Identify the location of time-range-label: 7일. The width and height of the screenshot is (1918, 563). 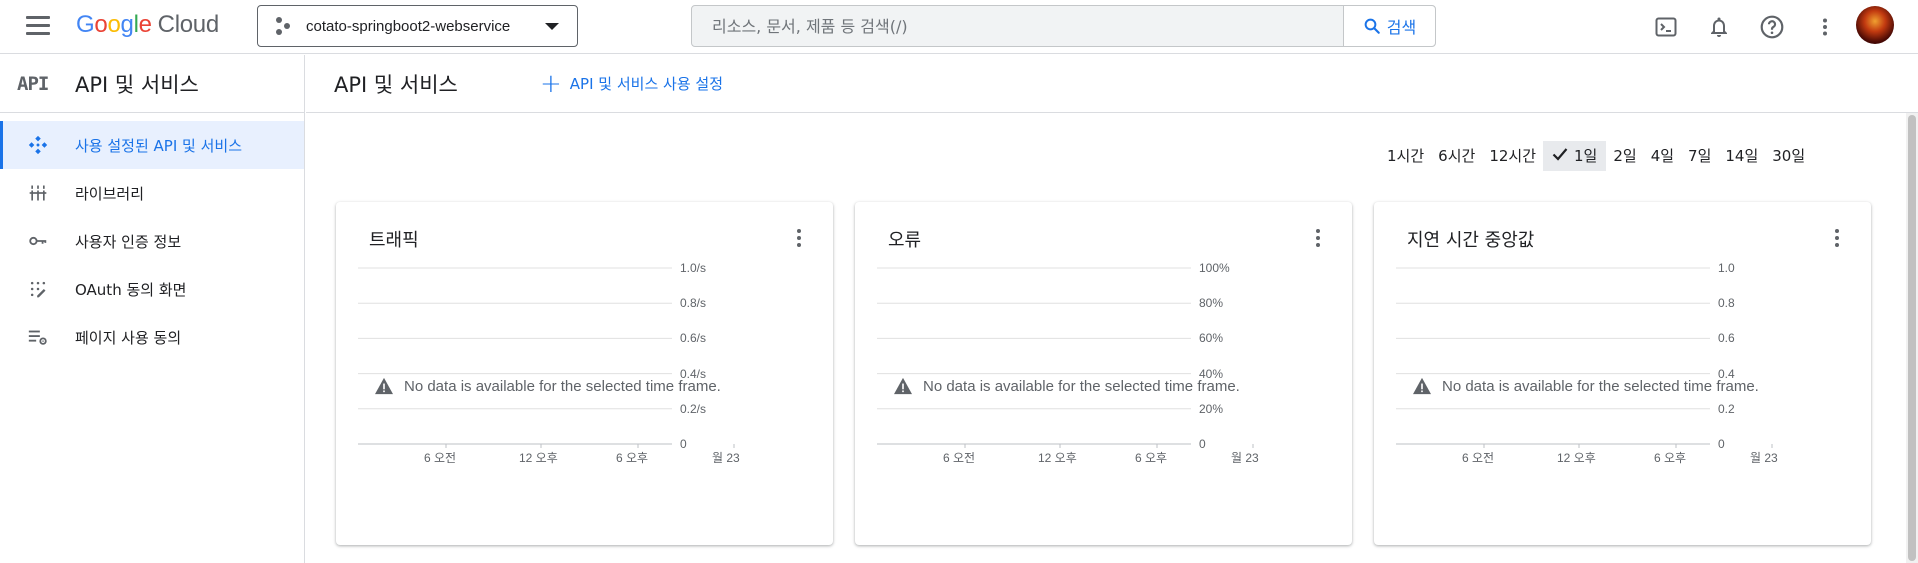
(1700, 156).